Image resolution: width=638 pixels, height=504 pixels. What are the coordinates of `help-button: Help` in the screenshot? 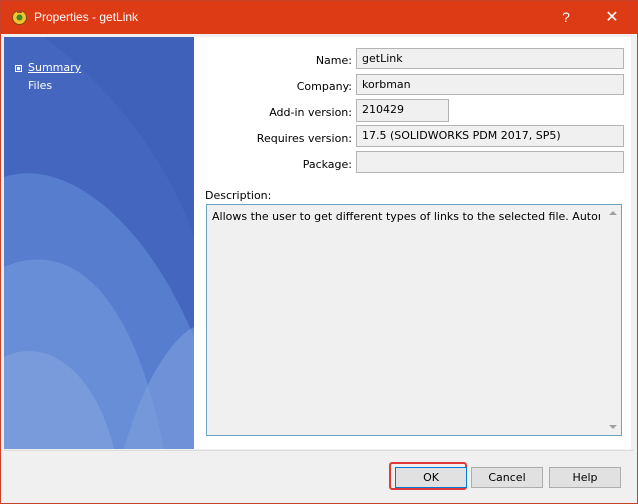 It's located at (585, 477).